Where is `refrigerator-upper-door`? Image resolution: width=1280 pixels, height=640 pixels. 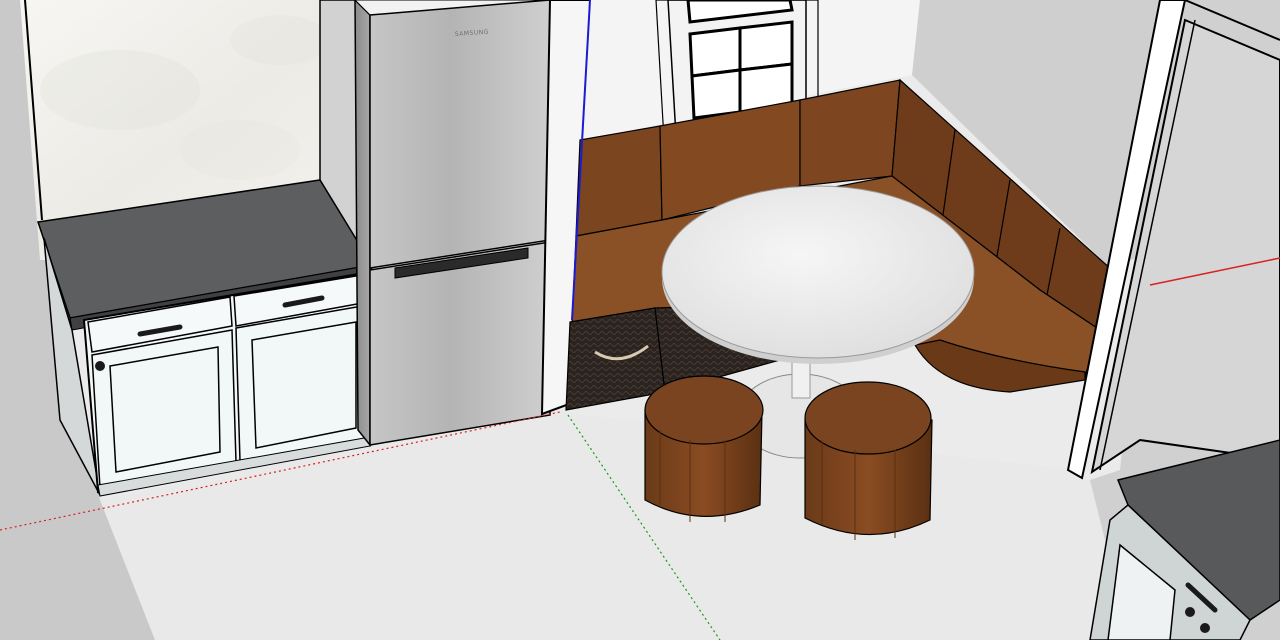 refrigerator-upper-door is located at coordinates (460, 134).